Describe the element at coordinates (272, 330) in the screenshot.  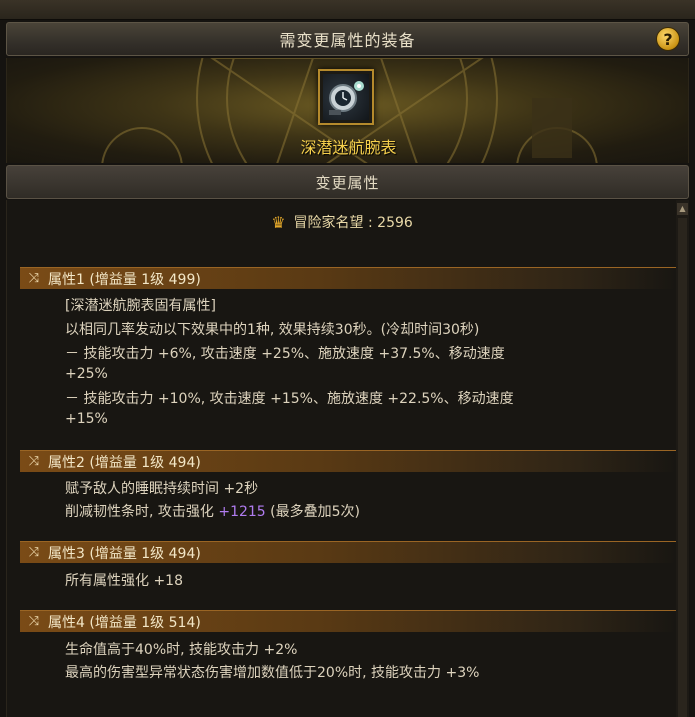
I see `attribute-1-line: 以相同几率发动以下效果中的1种, 效果持续30秒。(冷却时间30秒)` at that location.